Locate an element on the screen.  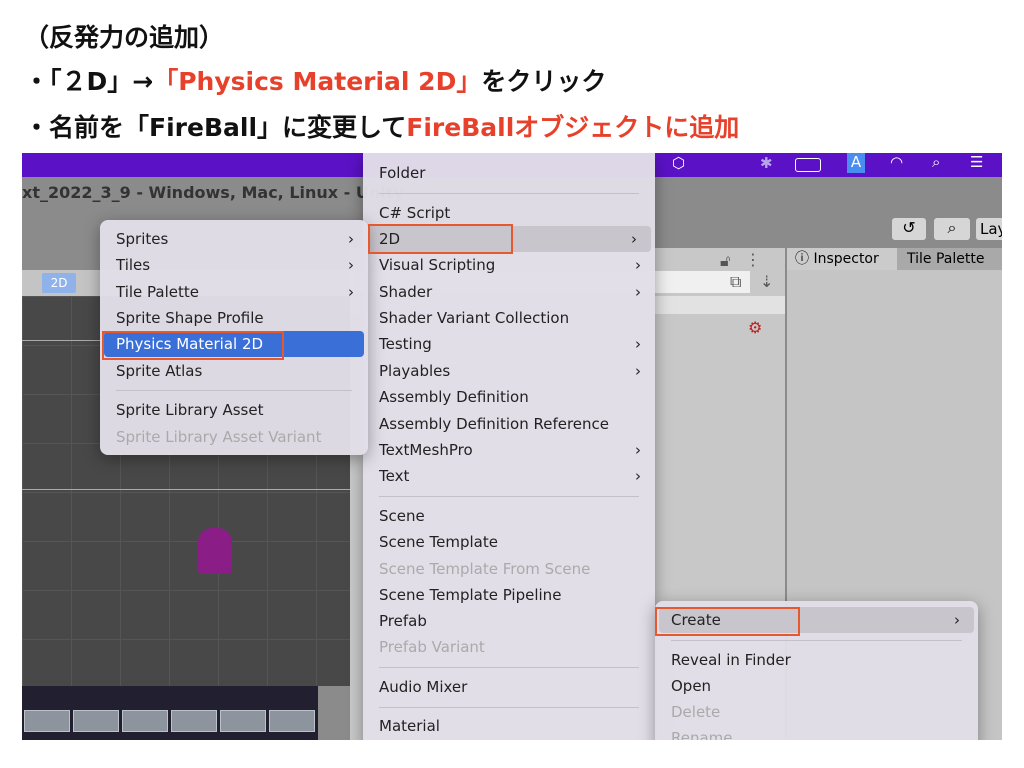
tab-inspector: ⓘ Inspector is located at coordinates (846, 259).